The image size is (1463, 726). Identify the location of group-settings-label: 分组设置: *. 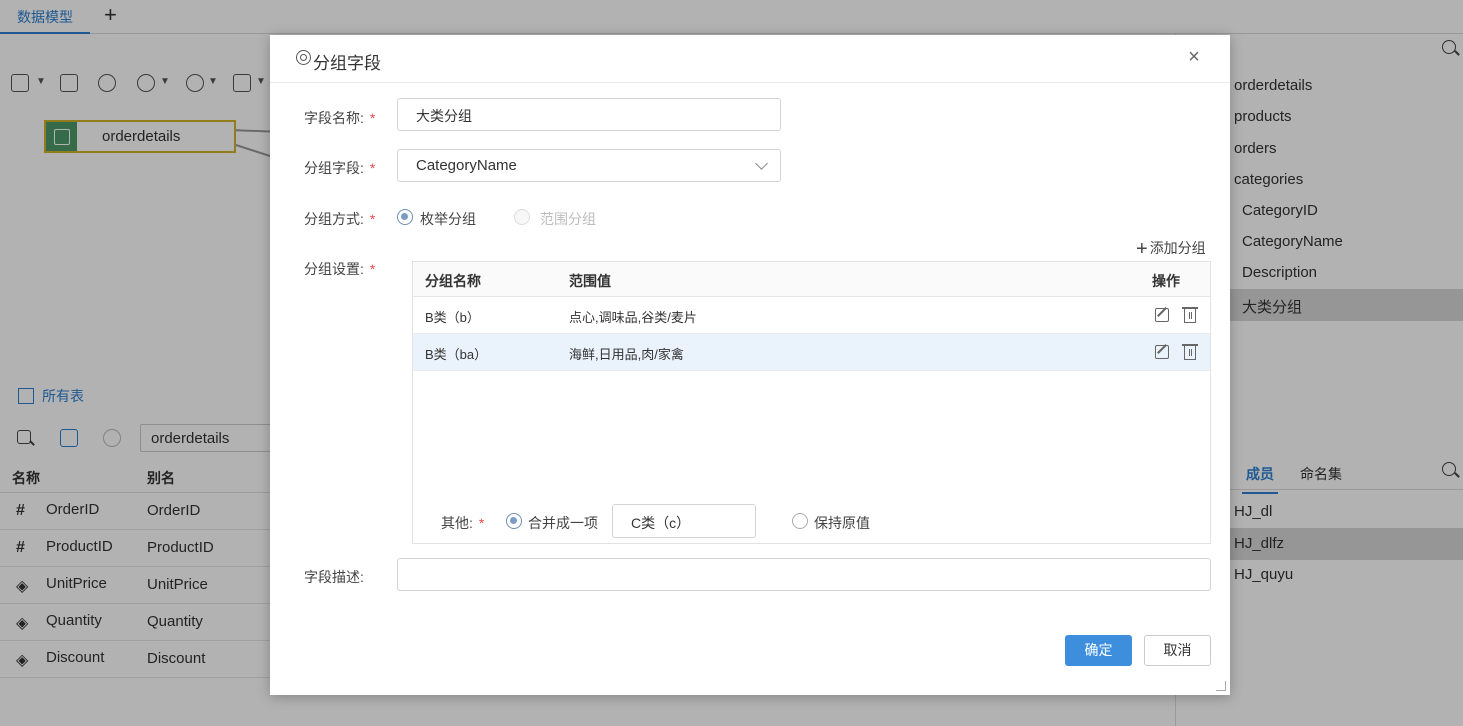
(339, 269).